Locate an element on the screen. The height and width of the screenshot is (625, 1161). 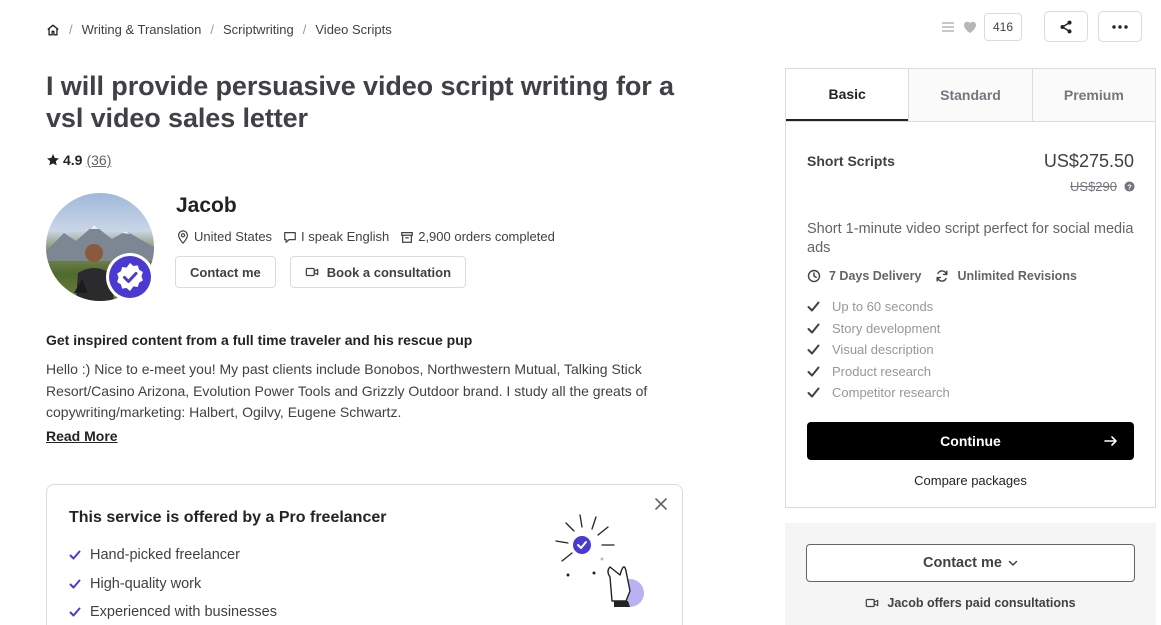
feature-label: Visual description is located at coordinates (883, 350).